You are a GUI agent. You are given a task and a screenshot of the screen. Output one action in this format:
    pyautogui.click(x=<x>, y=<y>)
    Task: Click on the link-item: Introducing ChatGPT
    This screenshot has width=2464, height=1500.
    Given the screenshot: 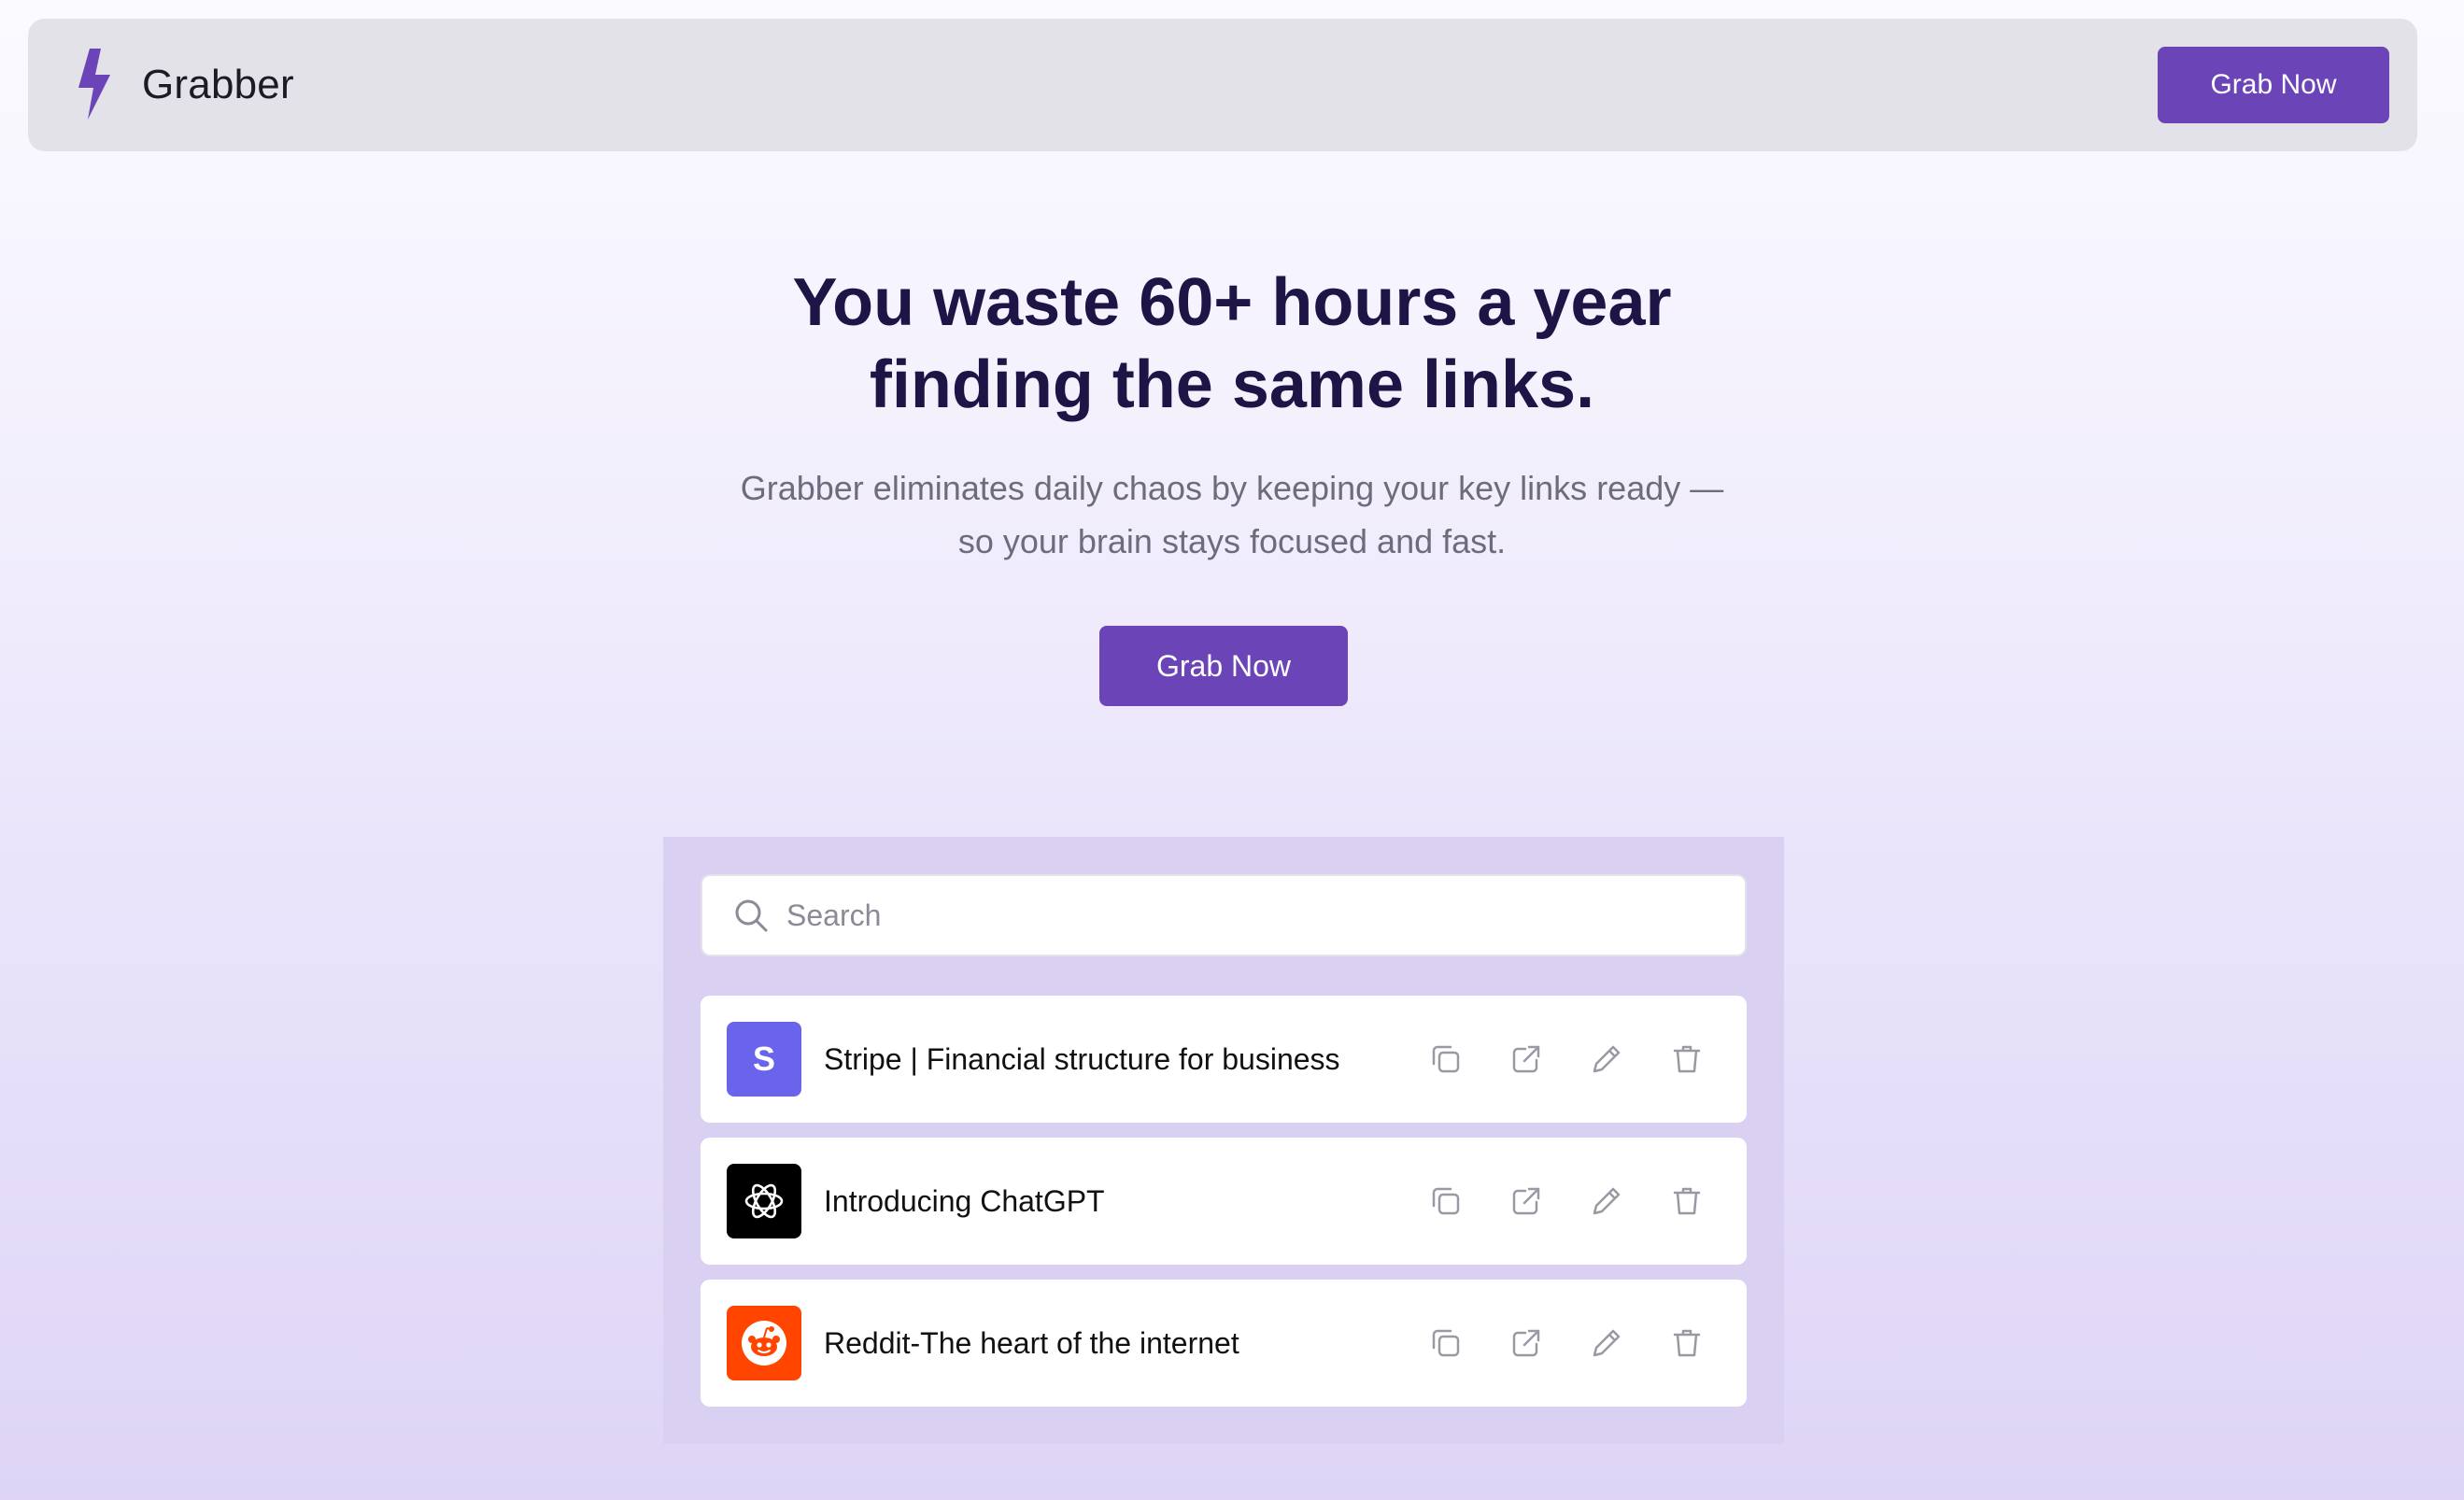 What is the action you would take?
    pyautogui.click(x=1224, y=1201)
    